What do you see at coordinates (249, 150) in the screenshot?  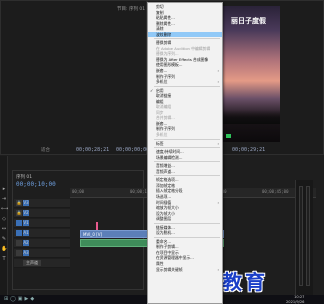 I see `program-duration-timecode: 00;00;29;21` at bounding box center [249, 150].